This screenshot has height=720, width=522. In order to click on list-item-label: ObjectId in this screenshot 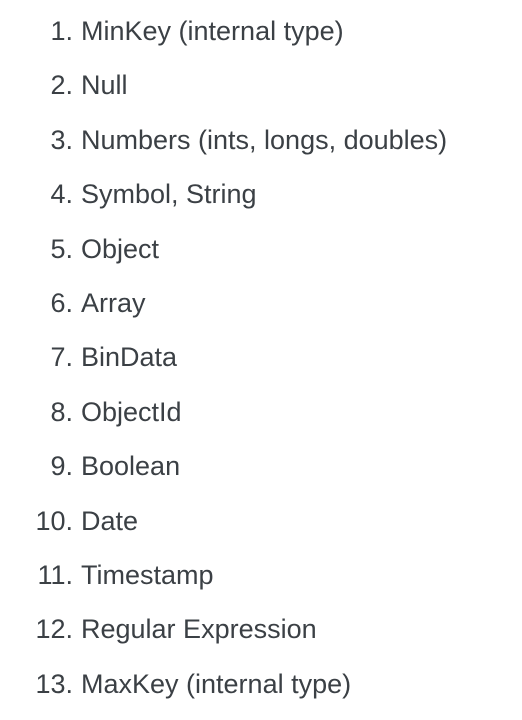, I will do `click(131, 411)`.